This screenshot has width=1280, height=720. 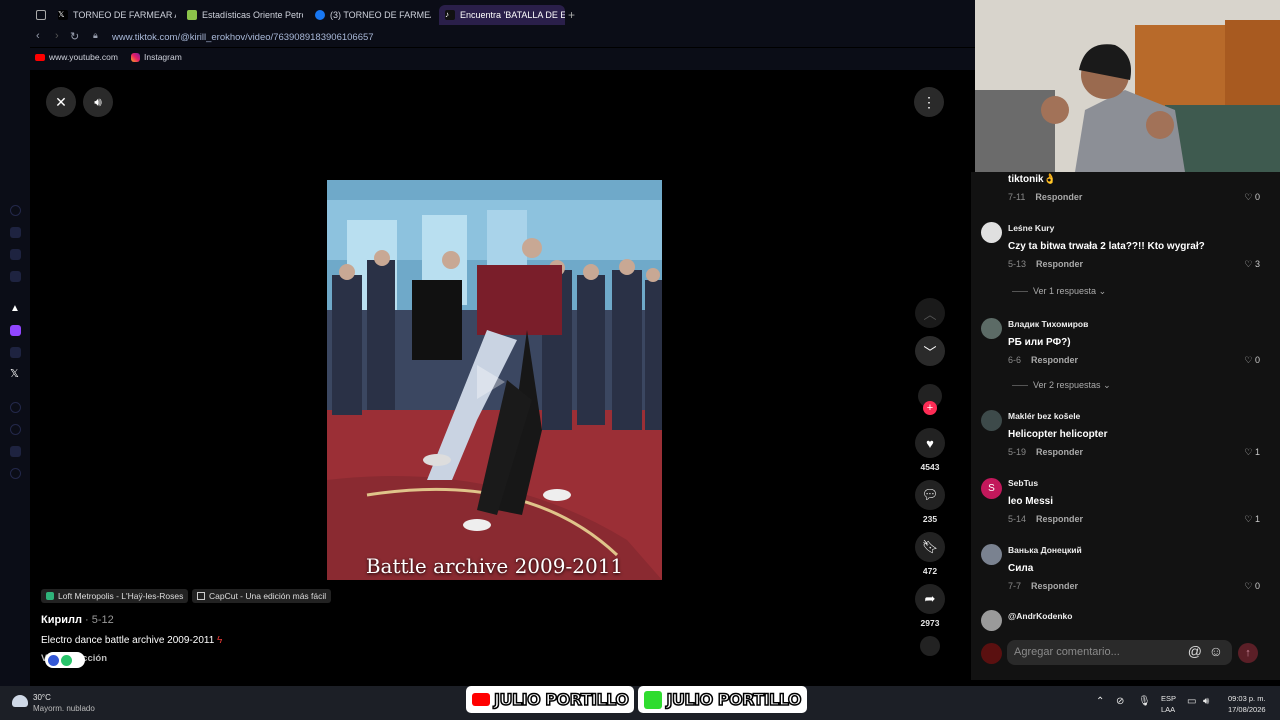 What do you see at coordinates (1257, 452) in the screenshot?
I see `like-count: 1` at bounding box center [1257, 452].